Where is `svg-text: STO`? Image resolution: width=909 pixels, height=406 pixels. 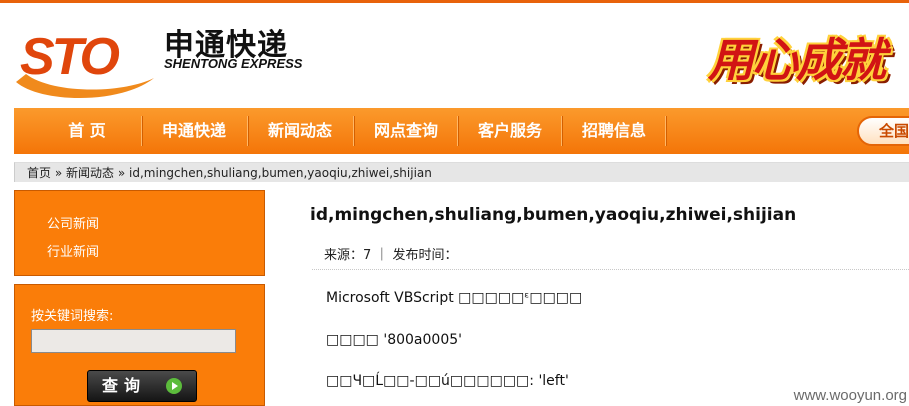
svg-text: STO is located at coordinates (70, 57).